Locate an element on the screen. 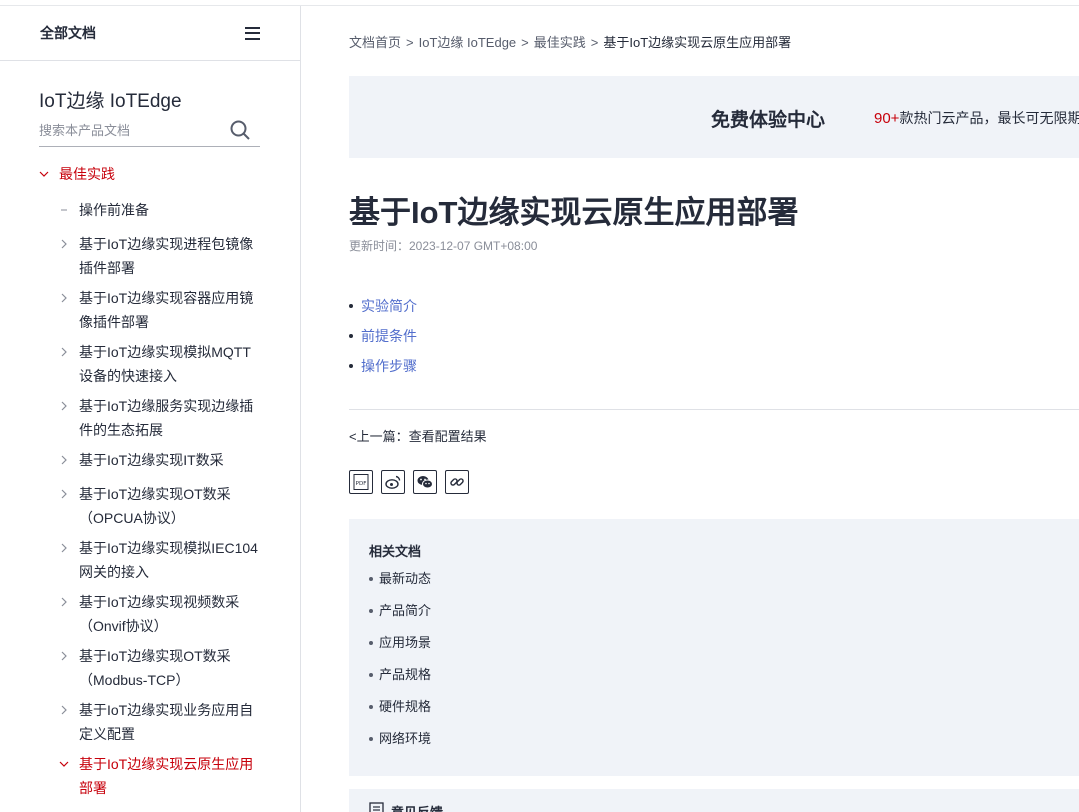 Image resolution: width=1079 pixels, height=812 pixels. banner-title: 免费体验中心 is located at coordinates (768, 120).